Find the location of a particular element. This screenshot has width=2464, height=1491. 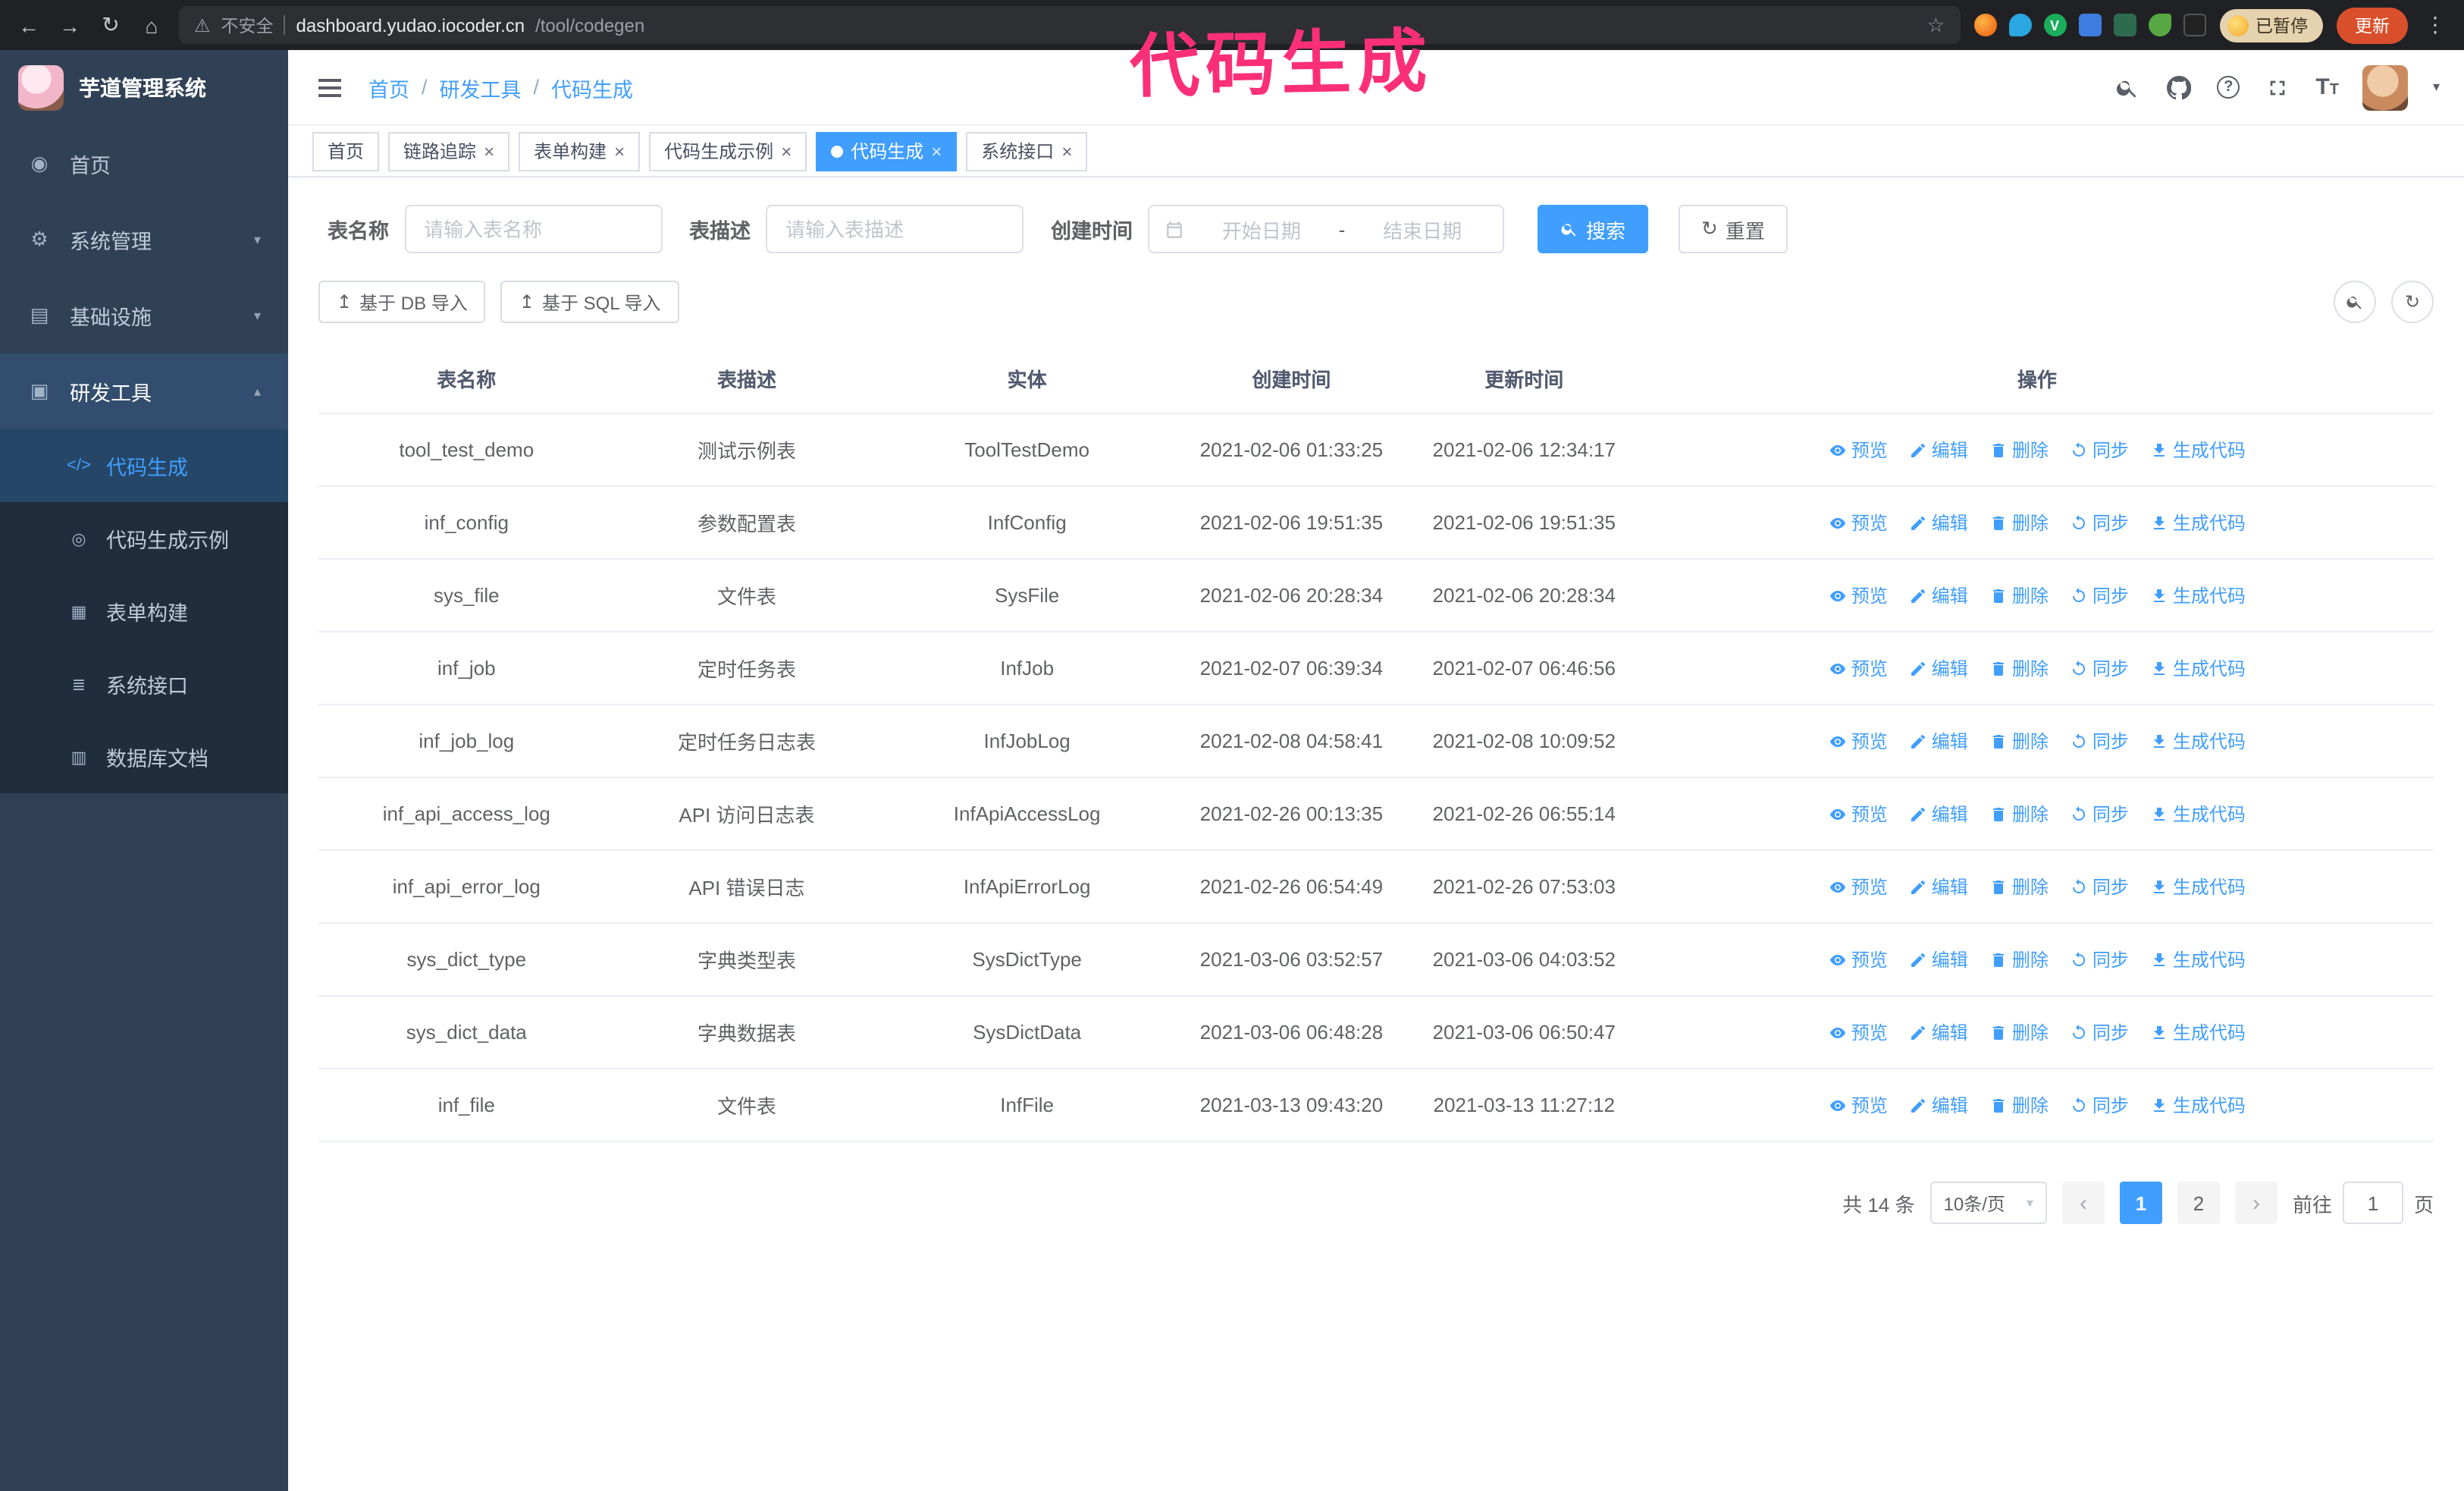

font-size-icon: TT is located at coordinates (2327, 87).